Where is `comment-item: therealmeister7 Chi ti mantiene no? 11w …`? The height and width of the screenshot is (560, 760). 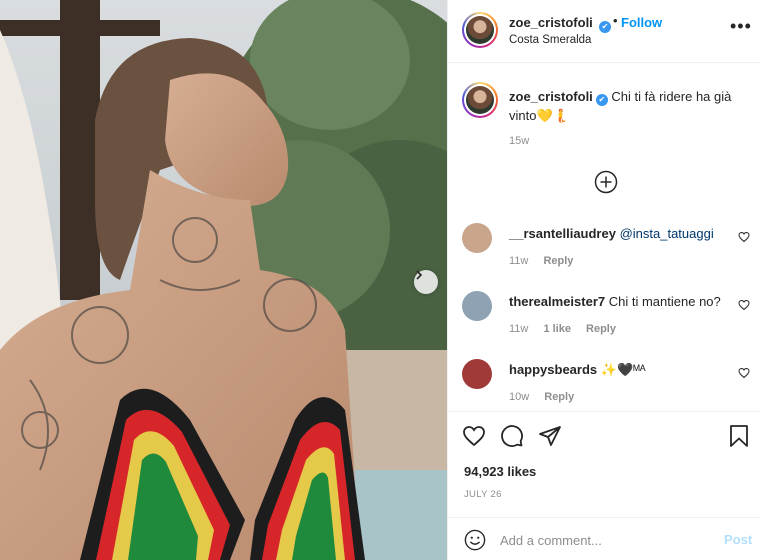
comment-item: therealmeister7 Chi ti mantiene no? 11w … is located at coordinates (604, 321).